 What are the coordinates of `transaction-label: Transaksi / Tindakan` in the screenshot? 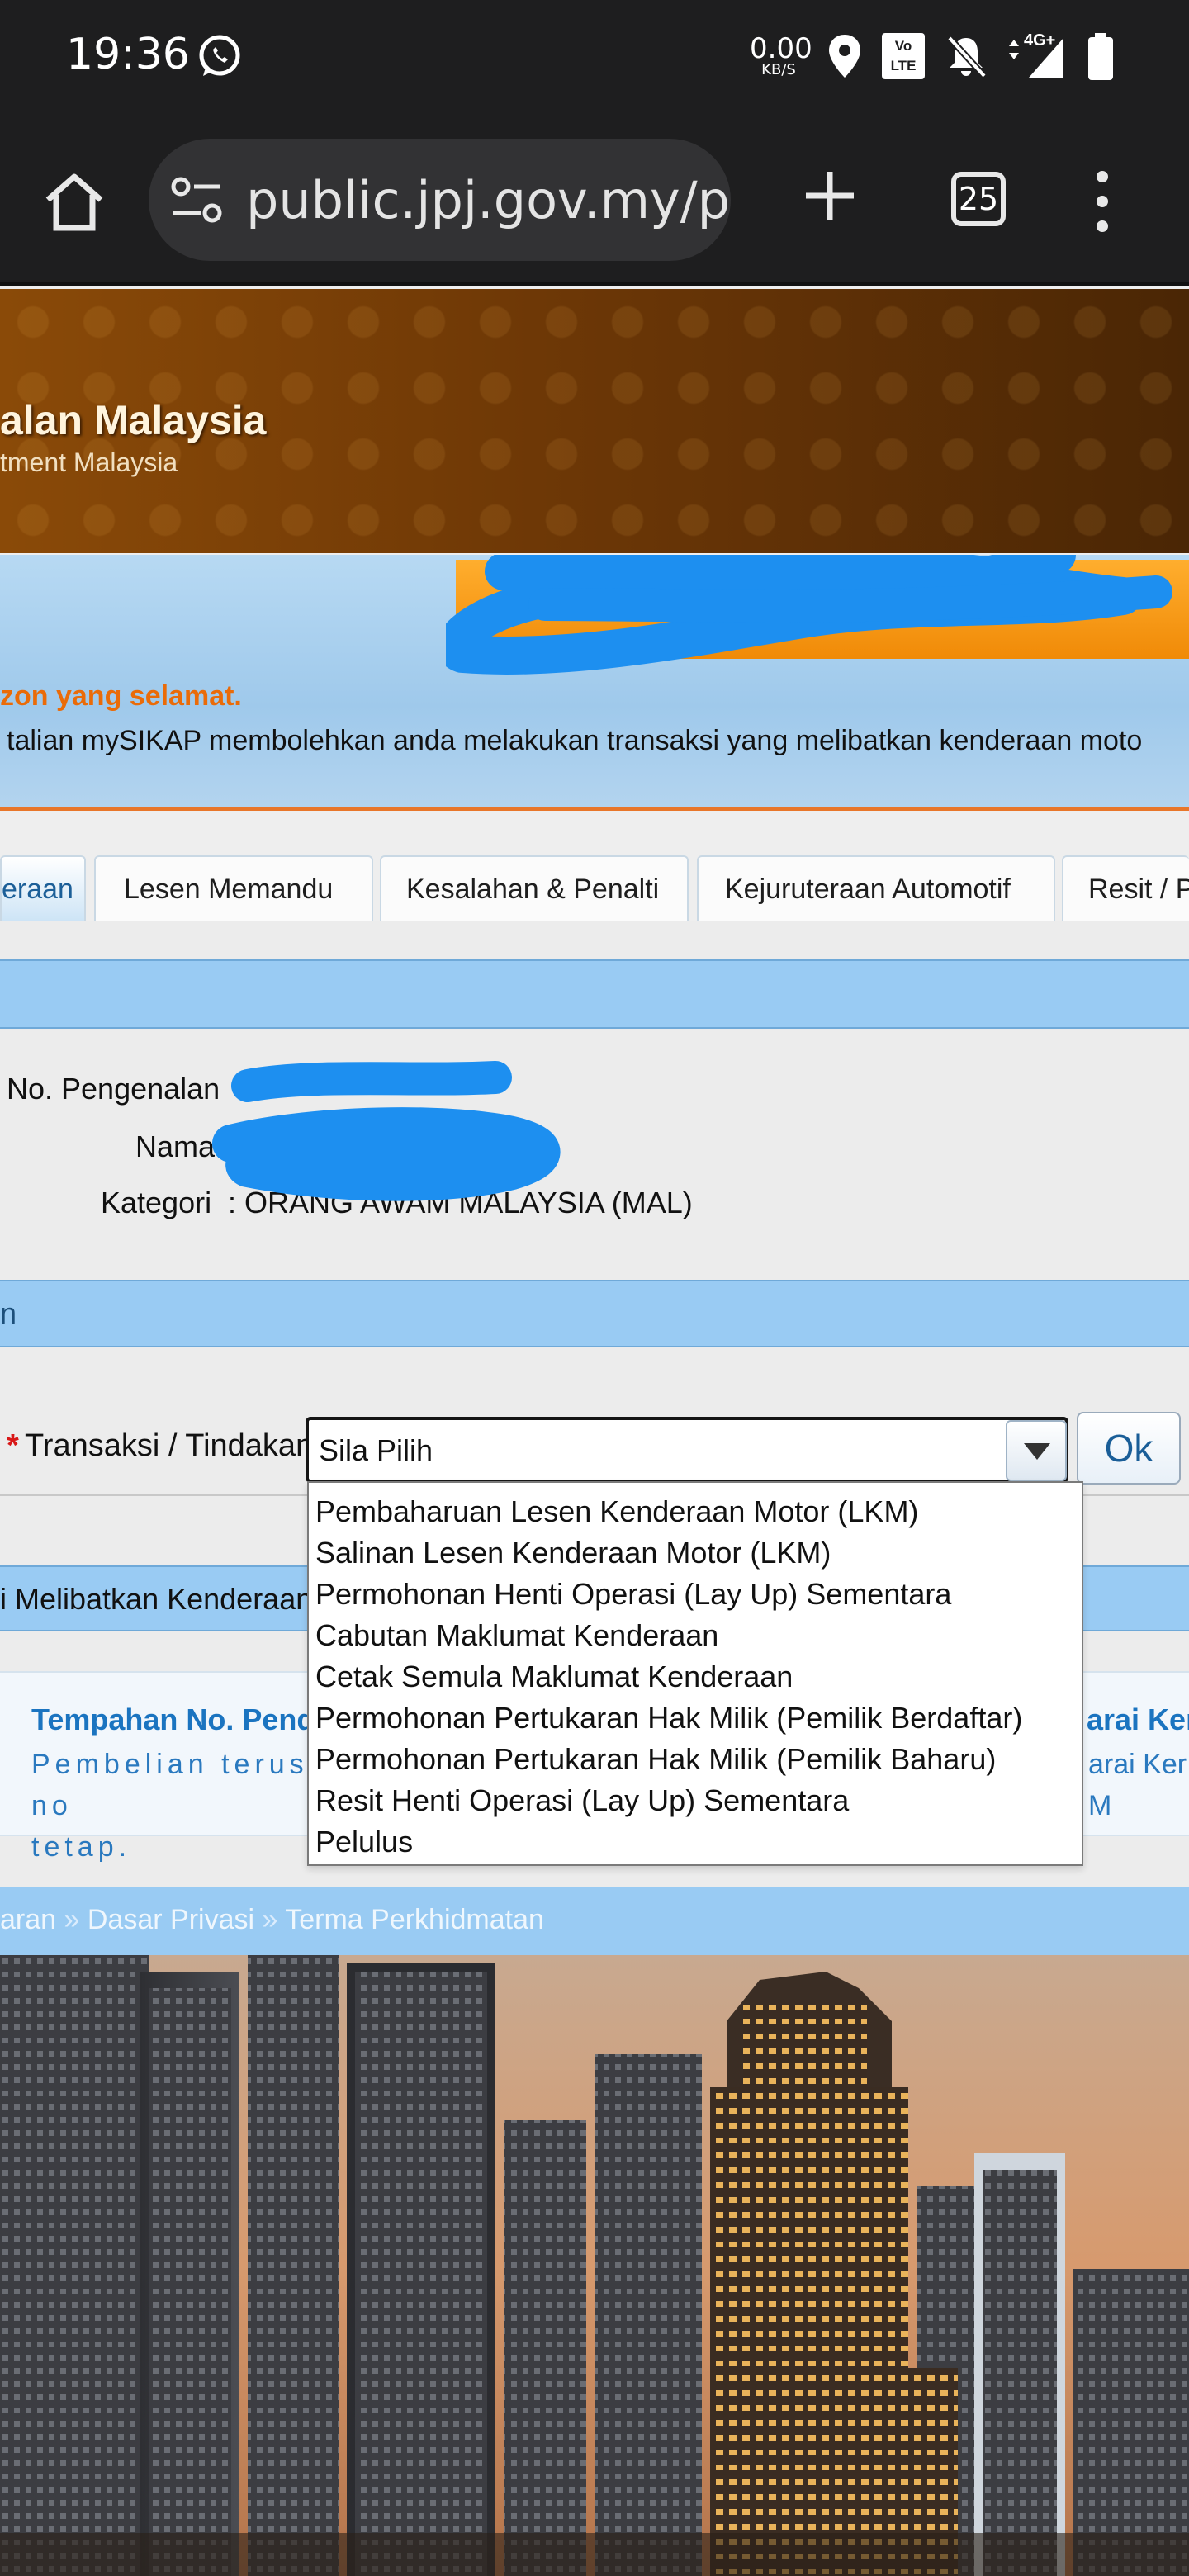 It's located at (169, 1445).